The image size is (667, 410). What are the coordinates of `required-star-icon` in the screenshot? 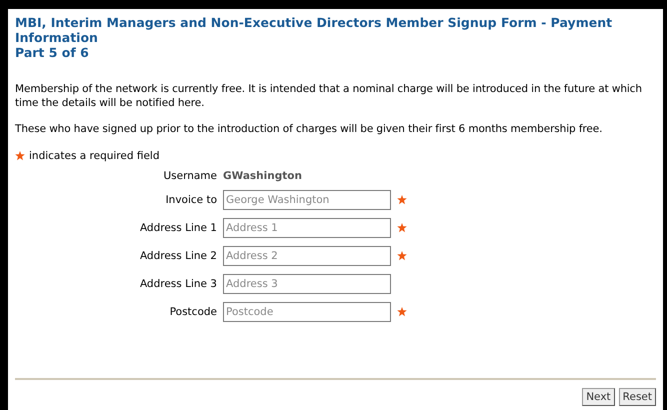 It's located at (20, 156).